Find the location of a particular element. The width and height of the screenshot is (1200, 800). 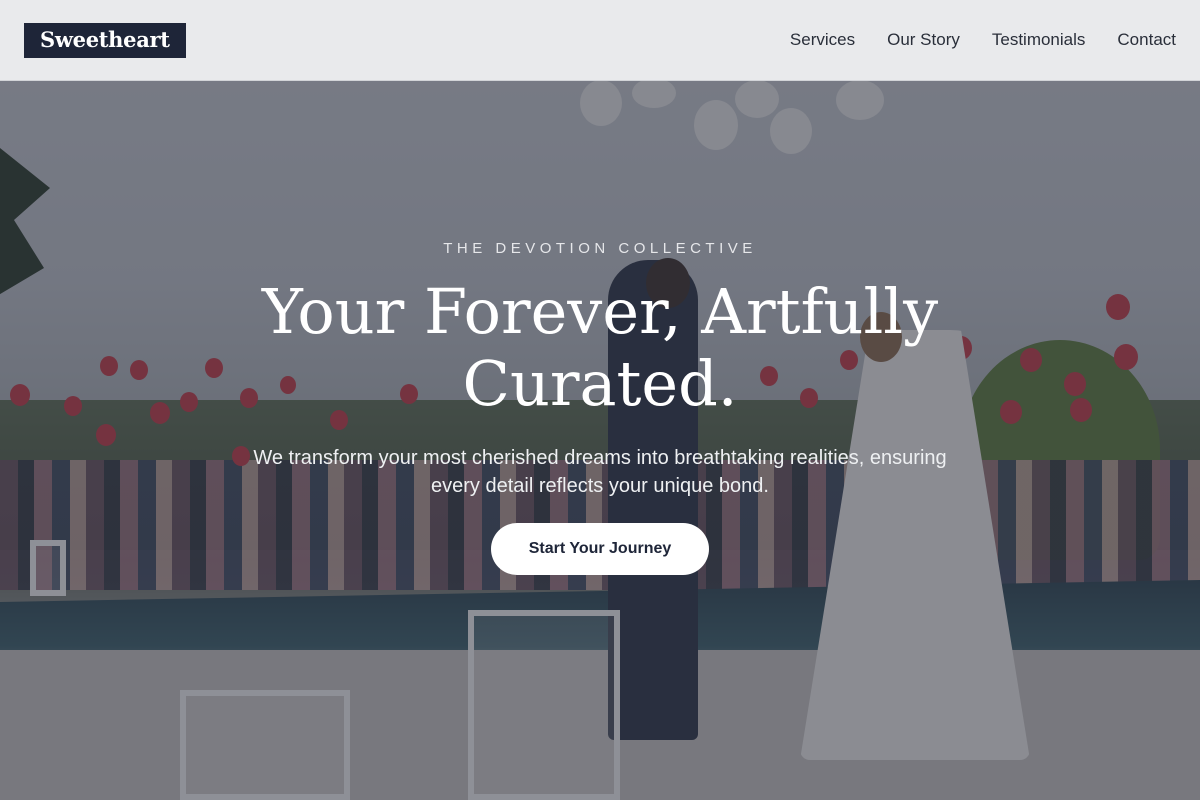

nav-link-our-story: Our Story is located at coordinates (923, 40).